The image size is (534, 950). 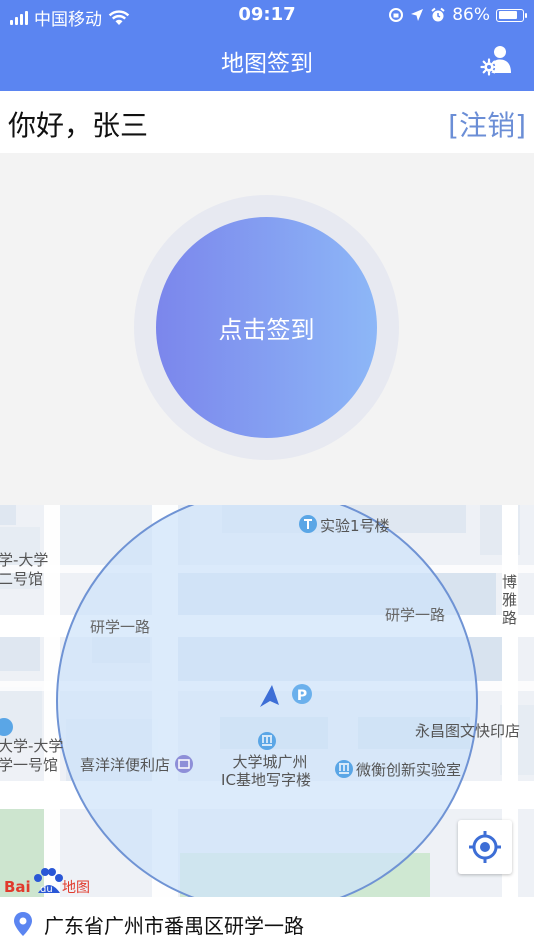 I want to click on svg-text: P, so click(x=302, y=696).